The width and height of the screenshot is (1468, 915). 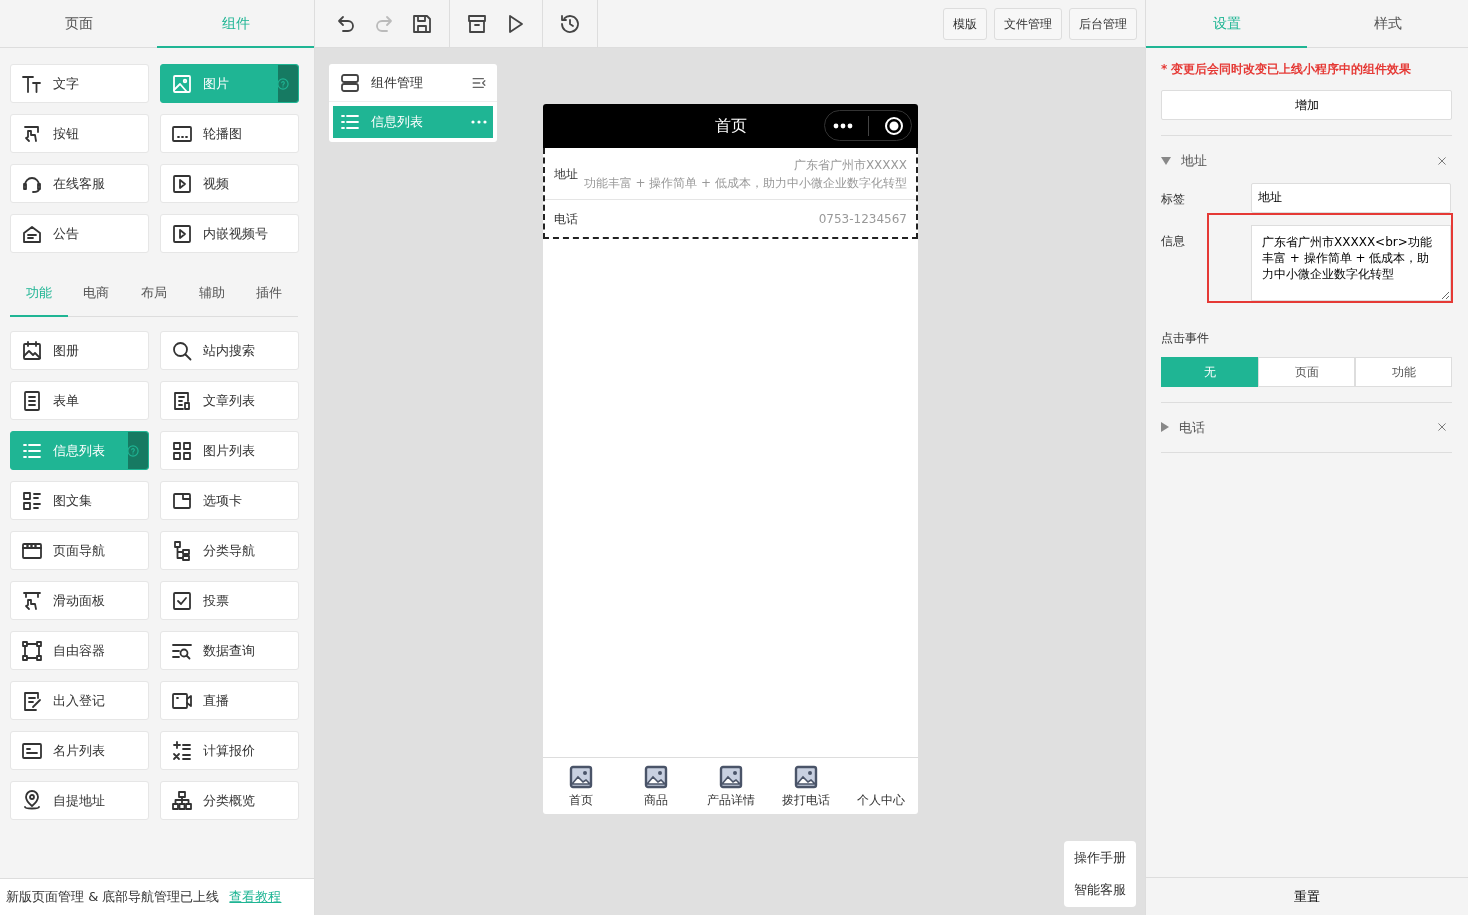 What do you see at coordinates (79, 650) in the screenshot?
I see `component-tile: 自由容器` at bounding box center [79, 650].